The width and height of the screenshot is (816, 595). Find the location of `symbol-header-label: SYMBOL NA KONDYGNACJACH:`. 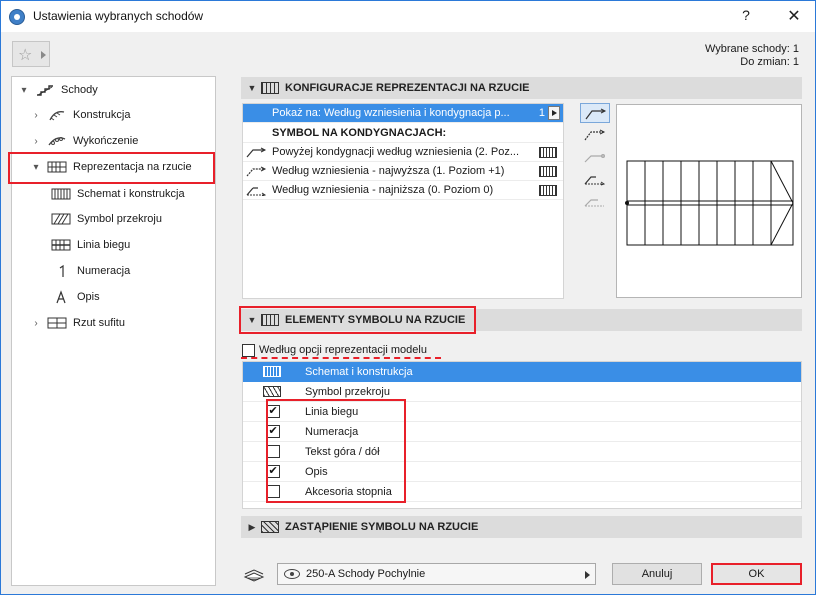

symbol-header-label: SYMBOL NA KONDYGNACJACH: is located at coordinates (359, 133).